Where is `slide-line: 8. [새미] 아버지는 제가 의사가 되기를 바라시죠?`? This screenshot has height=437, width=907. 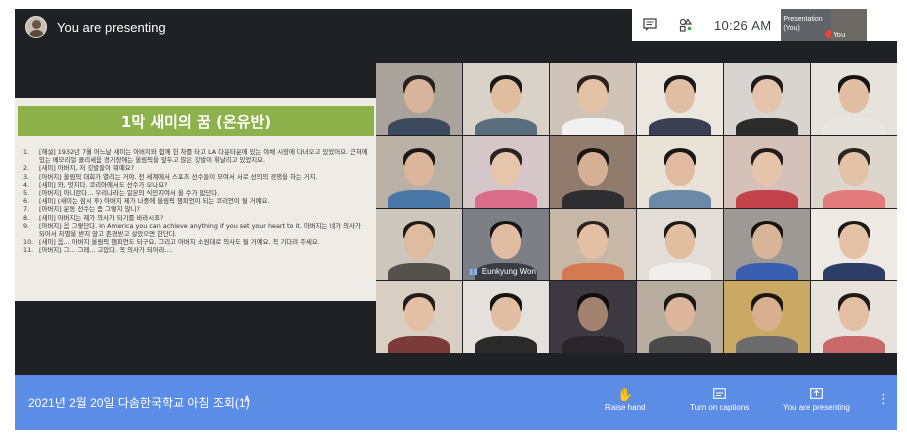
slide-line: 8. [새미] 아버지는 제가 의사가 되기를 바라시죠? is located at coordinates (195, 218).